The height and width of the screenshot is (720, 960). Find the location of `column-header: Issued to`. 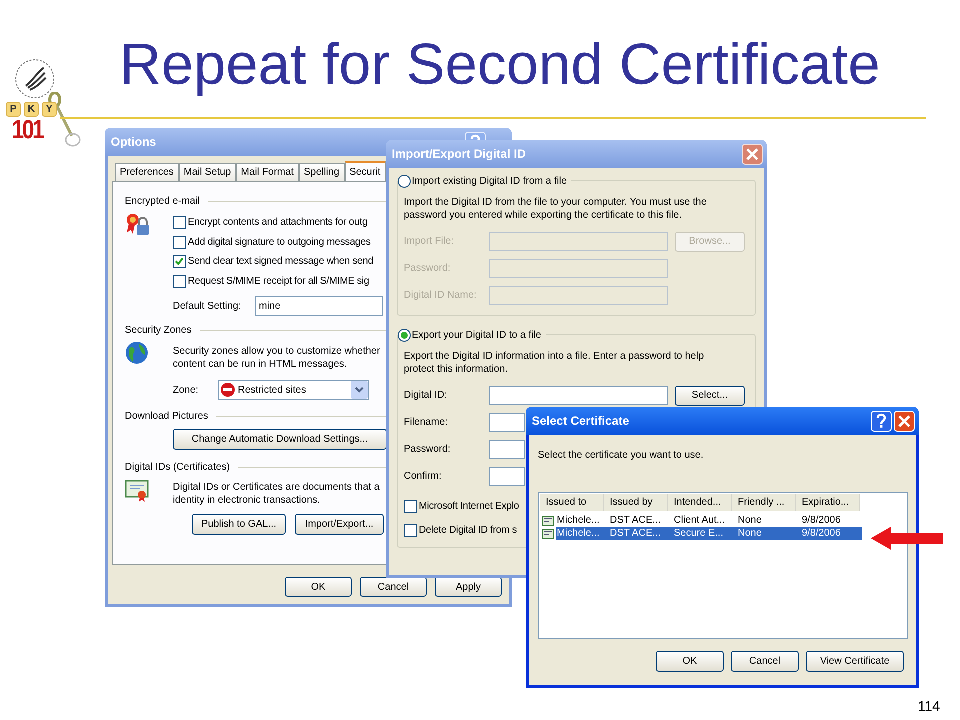

column-header: Issued to is located at coordinates (572, 502).